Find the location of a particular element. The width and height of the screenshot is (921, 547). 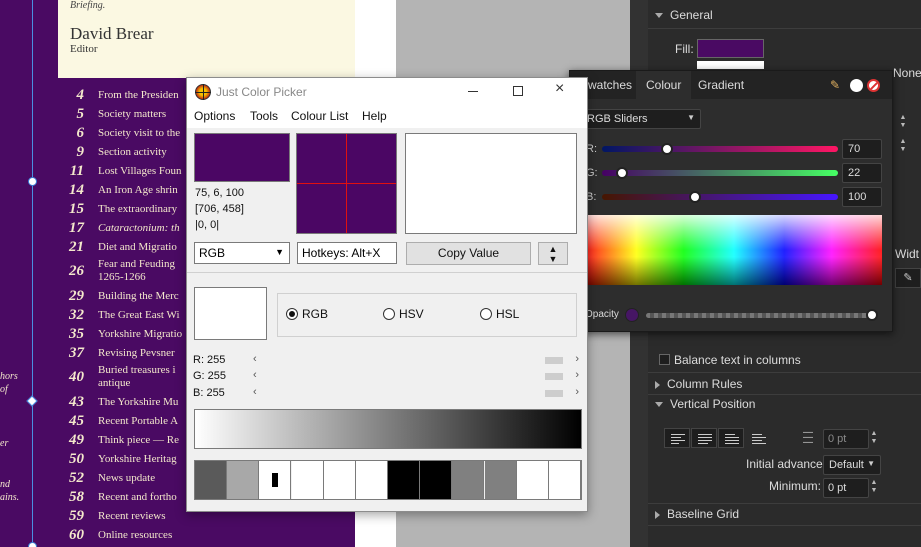

r-scrollbar: ‹ › is located at coordinates (416, 360).